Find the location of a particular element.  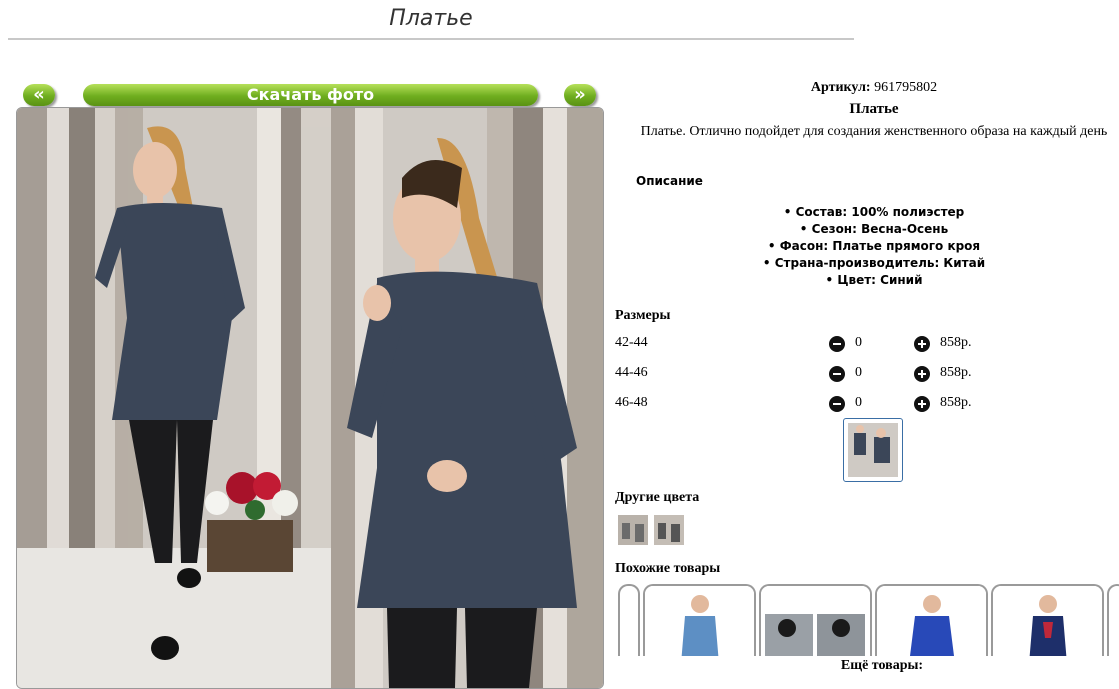

size-row: 46-48 0 858р. is located at coordinates (815, 405).